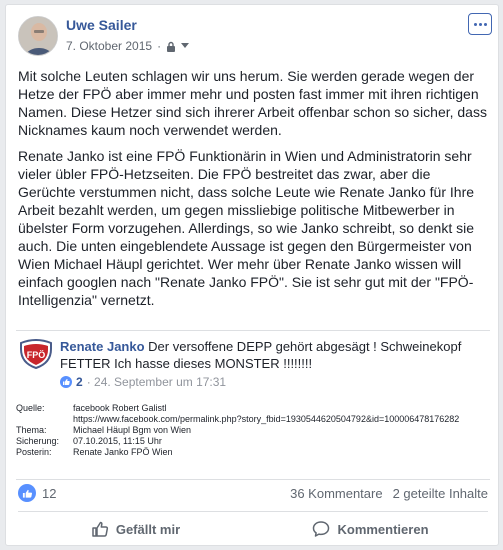  I want to click on post-stats: 12 36 Kommentare 2 geteilte Inhalte, so click(253, 493).